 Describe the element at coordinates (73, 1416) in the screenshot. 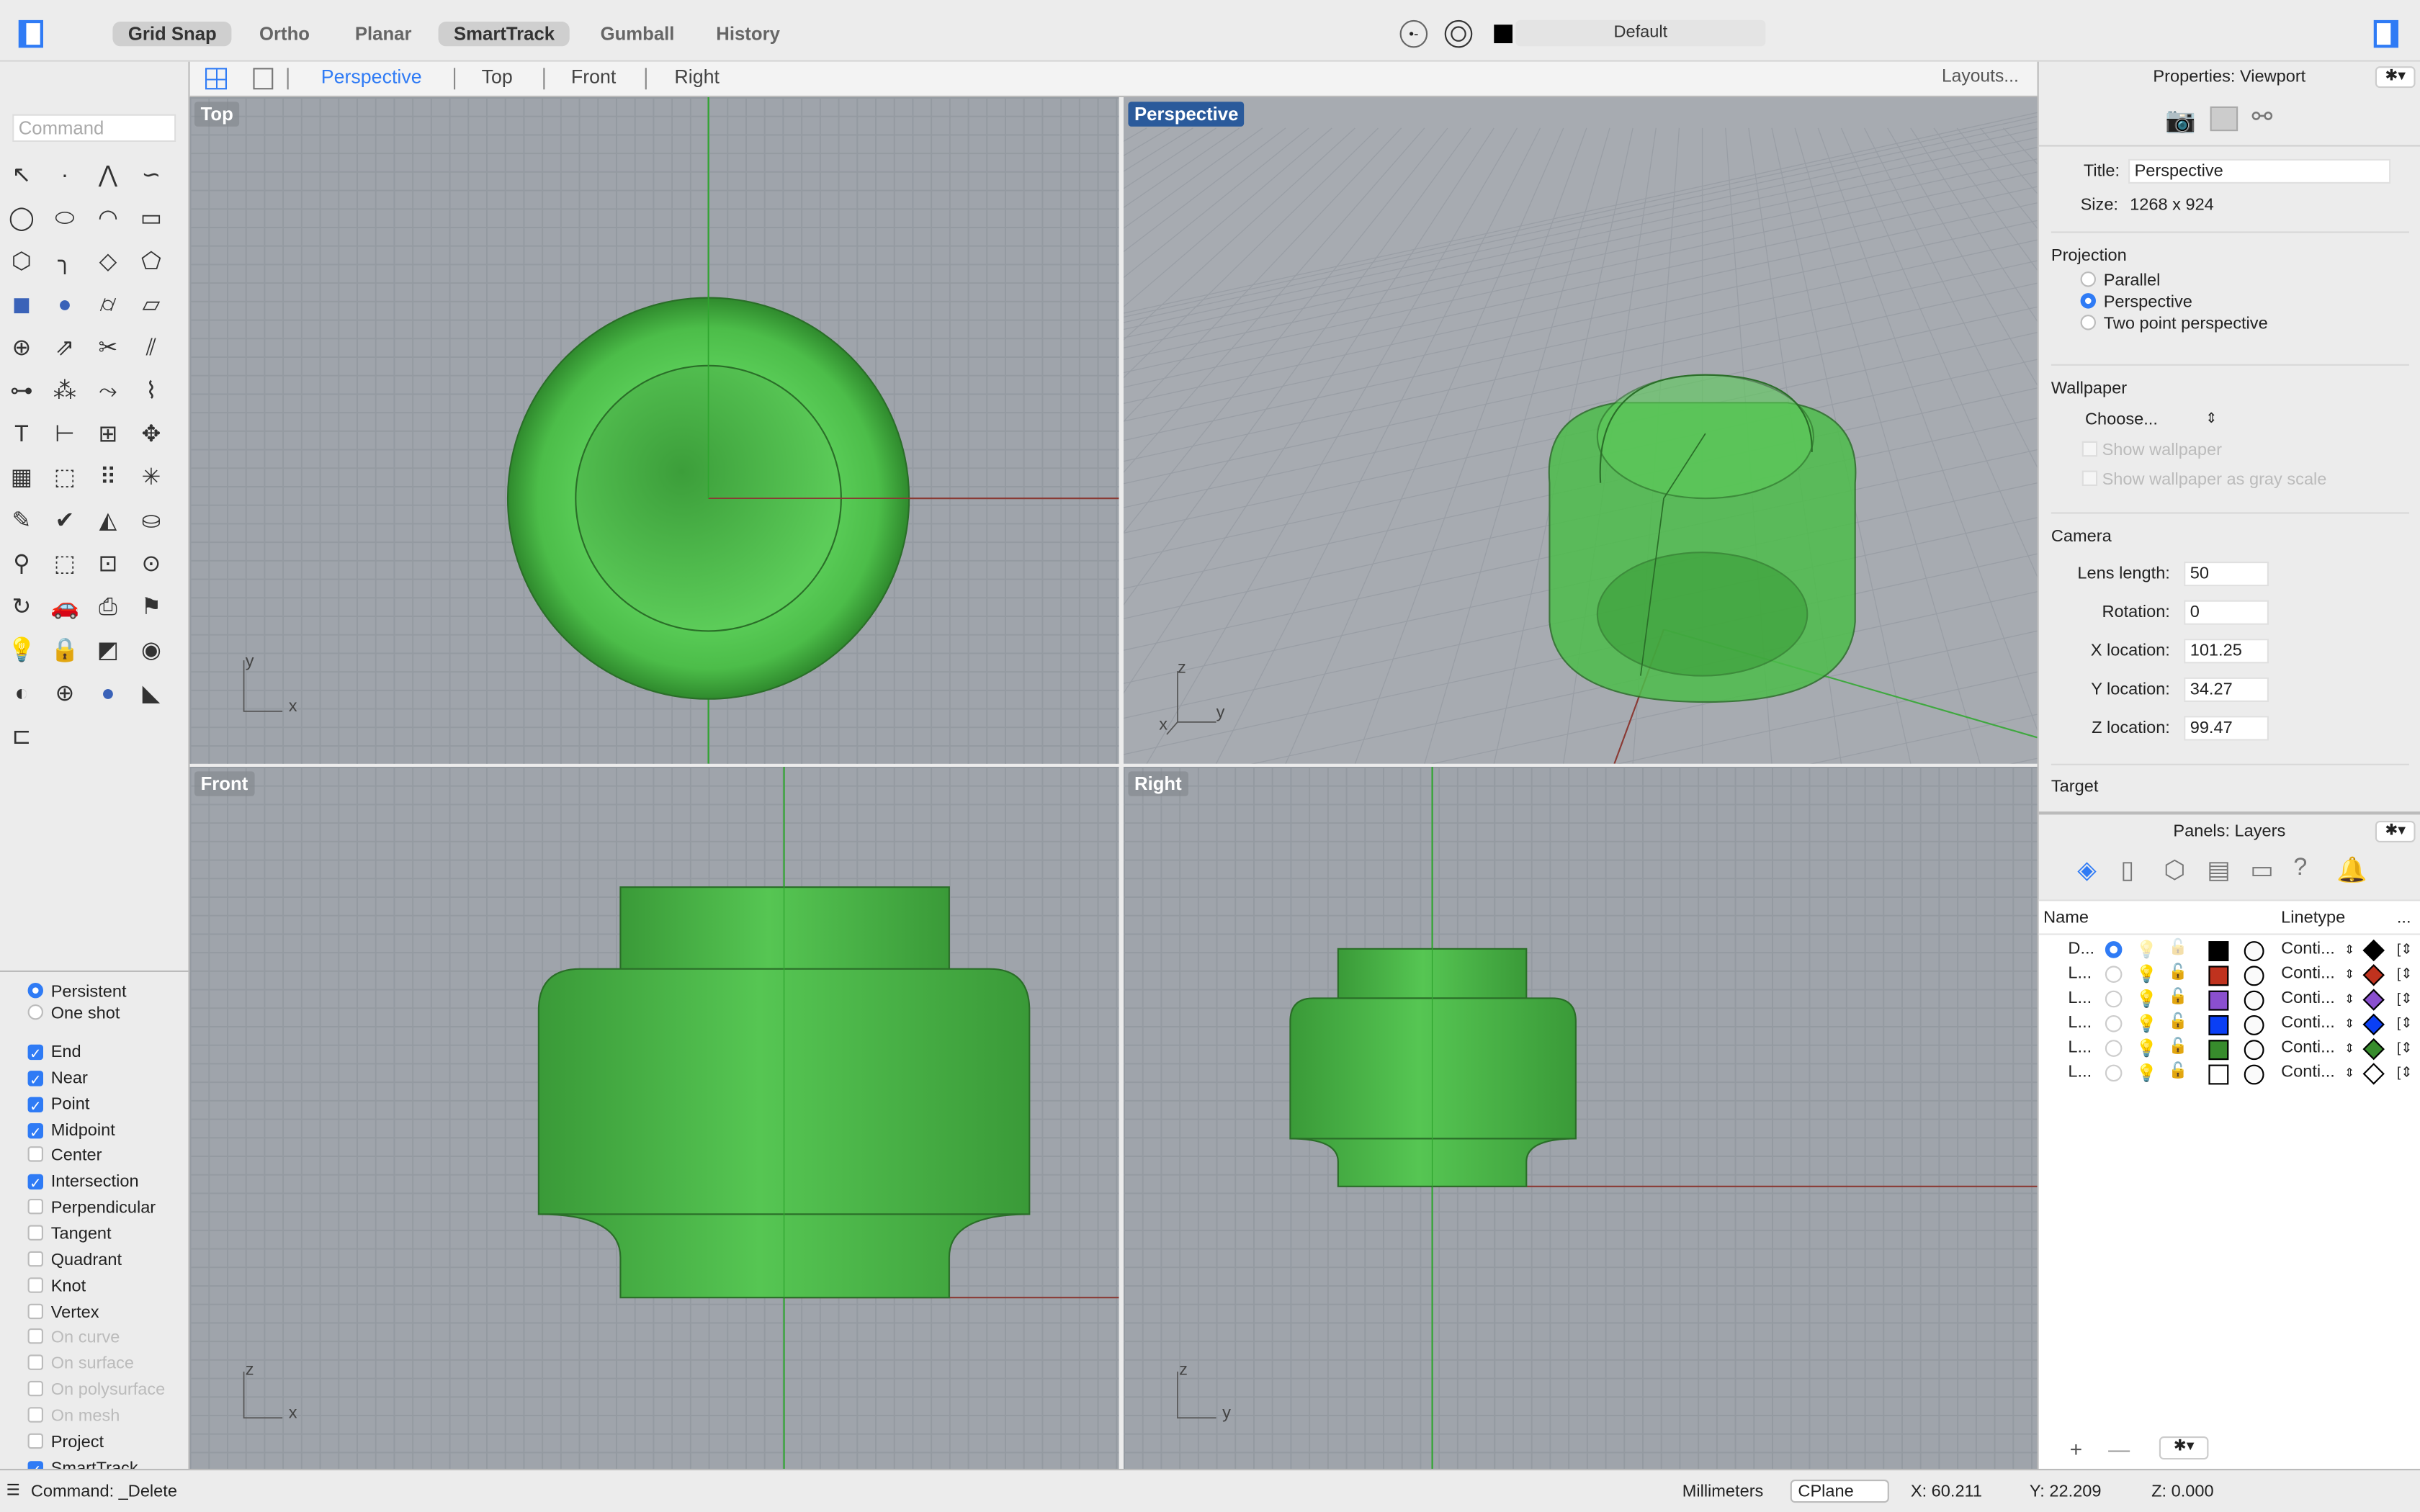

I see `snap-on-mesh-checkbox: On mesh` at that location.